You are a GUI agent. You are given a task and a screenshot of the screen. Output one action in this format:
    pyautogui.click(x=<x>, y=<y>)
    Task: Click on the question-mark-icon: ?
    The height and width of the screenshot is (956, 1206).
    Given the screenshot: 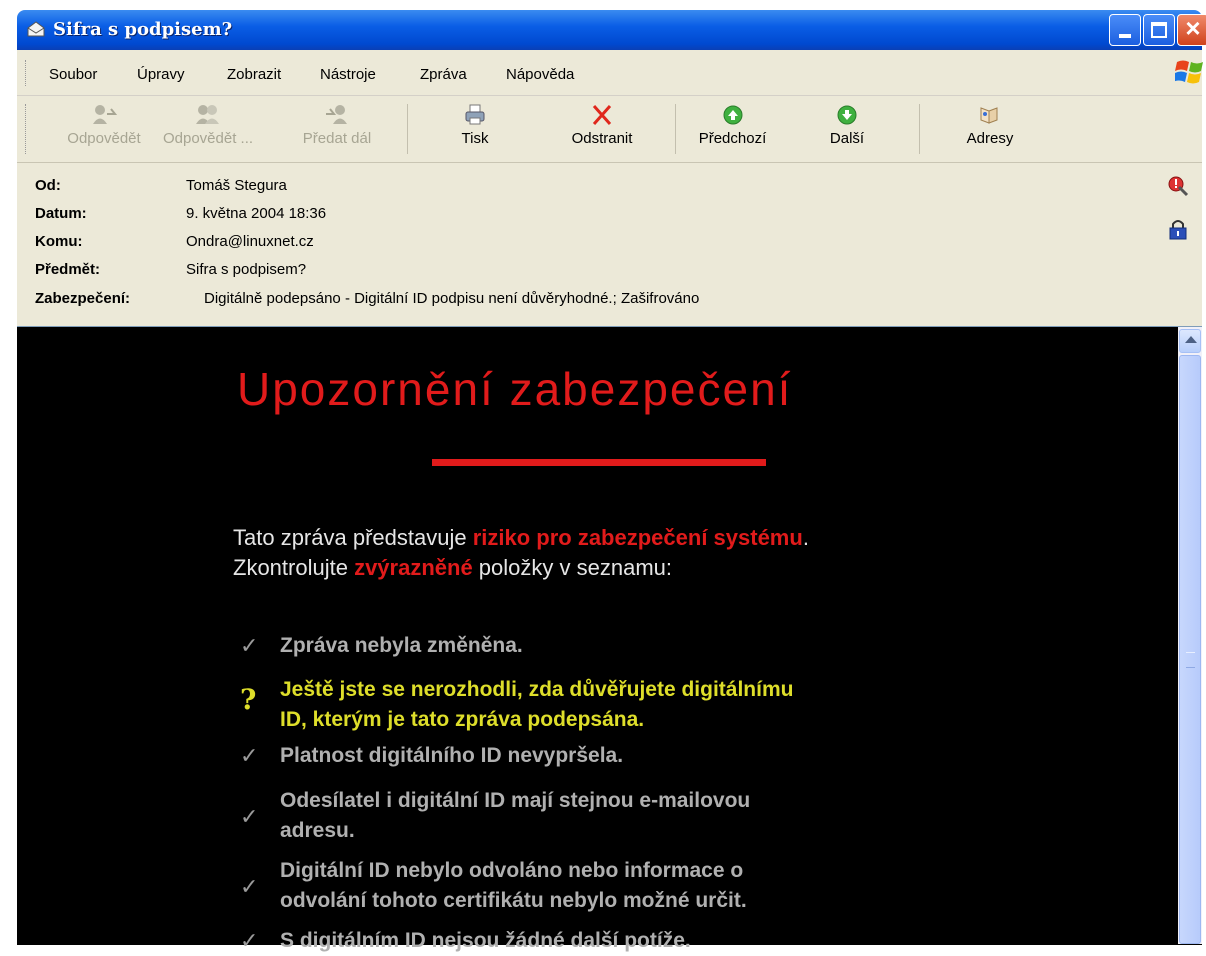 What is the action you would take?
    pyautogui.click(x=248, y=699)
    